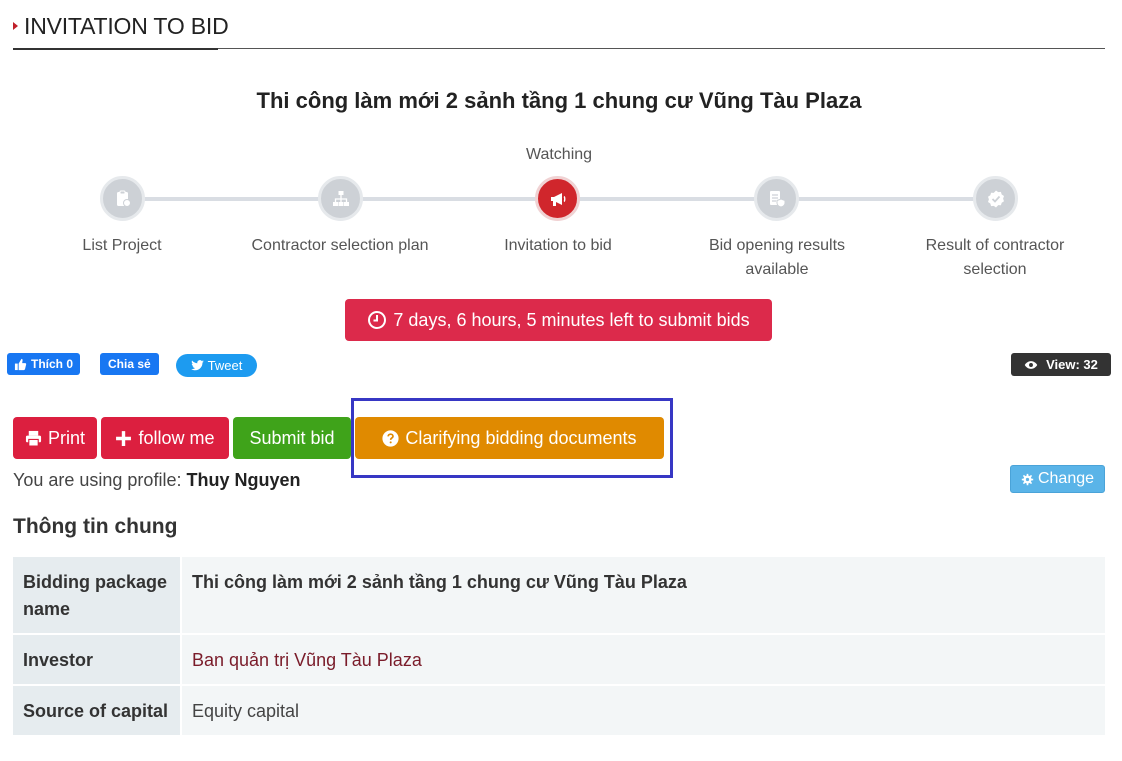 The width and height of the screenshot is (1122, 761). I want to click on row-key-source-capital: Source of capital, so click(97, 711).